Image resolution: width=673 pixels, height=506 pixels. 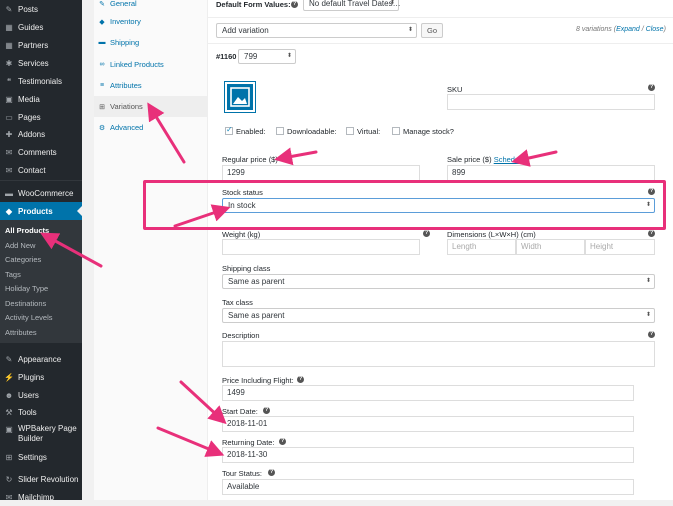 I want to click on comments-icon: ✉, so click(x=9, y=152).